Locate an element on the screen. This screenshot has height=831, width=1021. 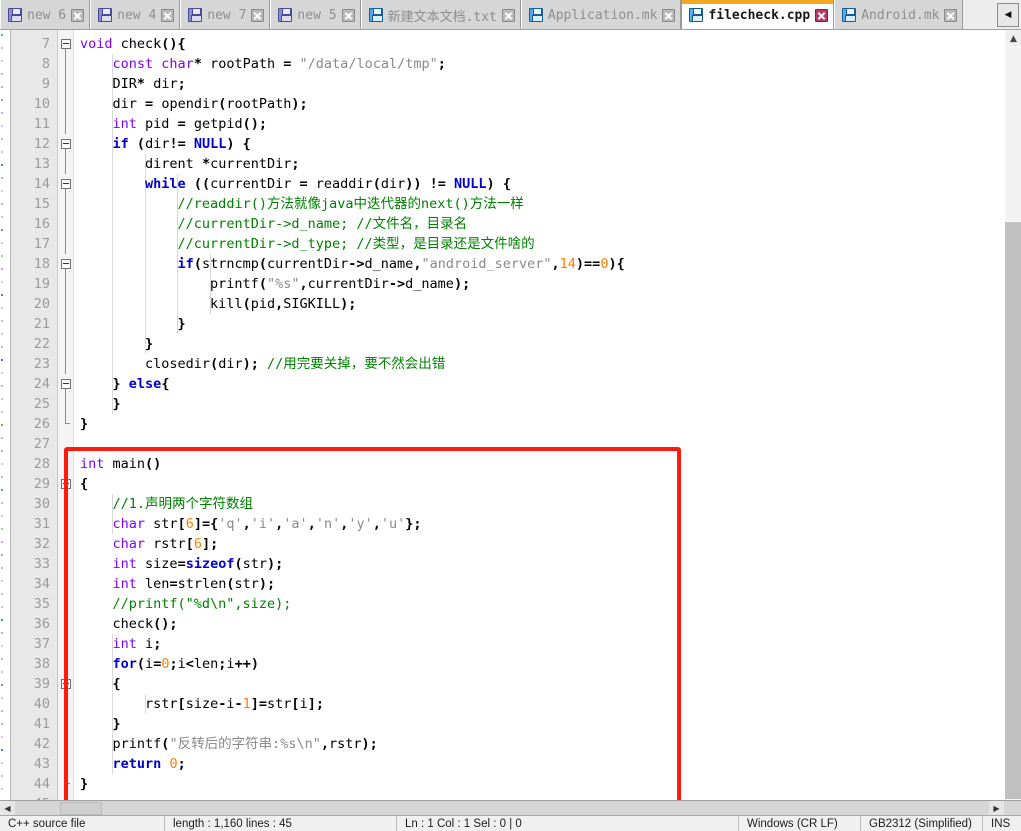
chevron-right-icon: ▶ is located at coordinates (996, 808).